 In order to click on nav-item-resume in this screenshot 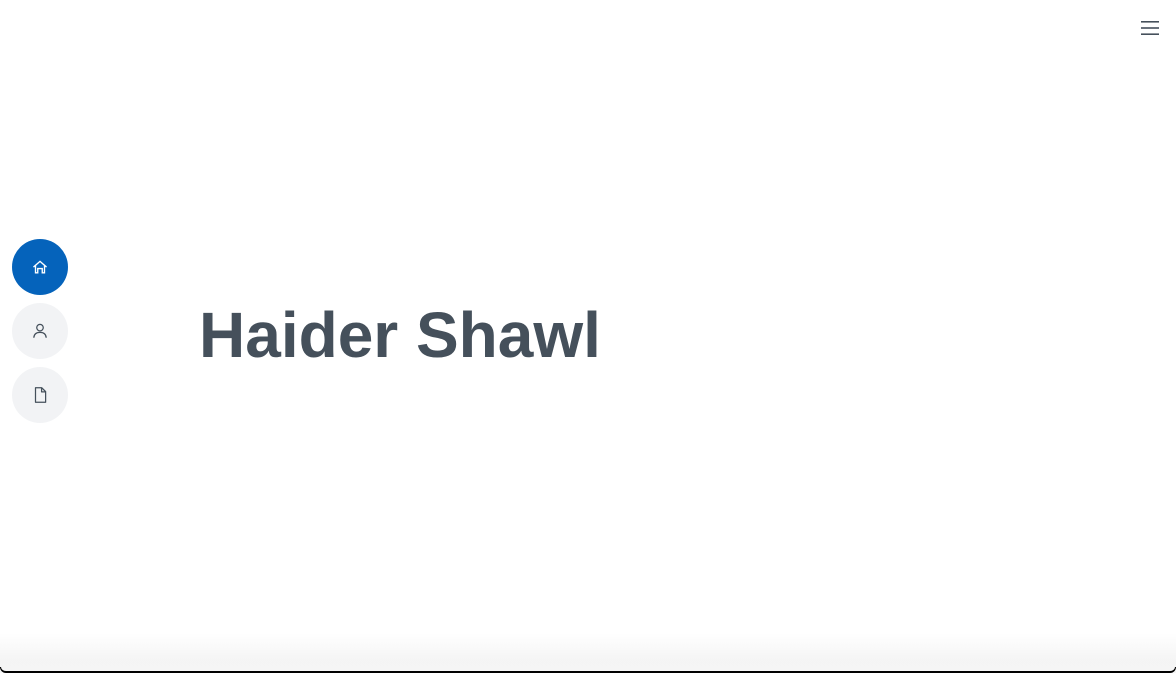, I will do `click(40, 395)`.